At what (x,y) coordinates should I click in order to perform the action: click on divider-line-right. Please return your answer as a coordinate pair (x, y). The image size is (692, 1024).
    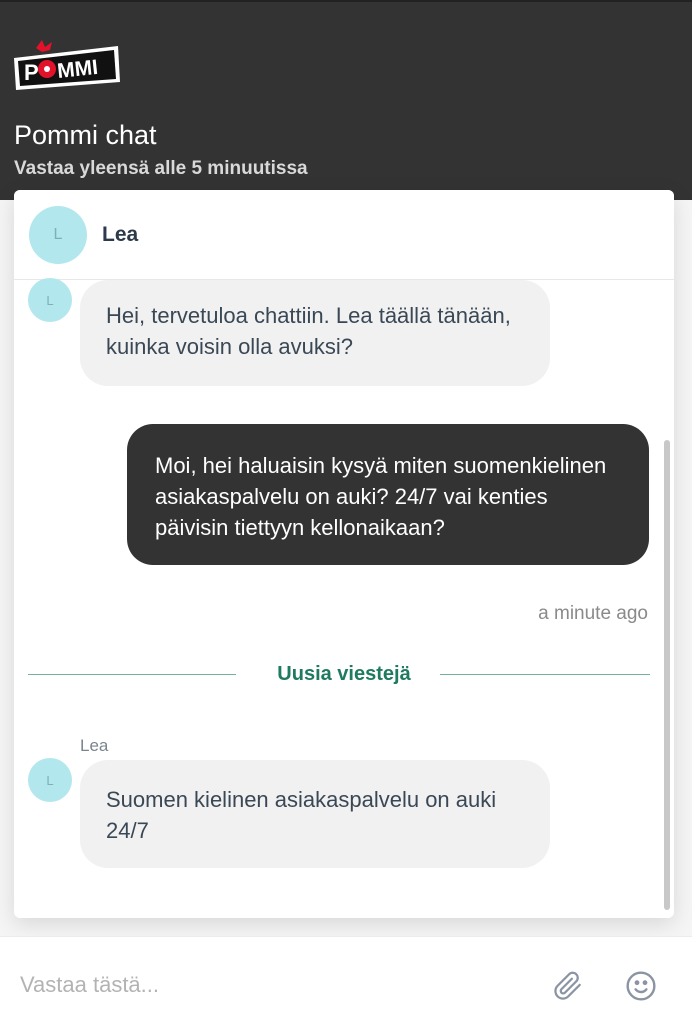
    Looking at the image, I should click on (545, 674).